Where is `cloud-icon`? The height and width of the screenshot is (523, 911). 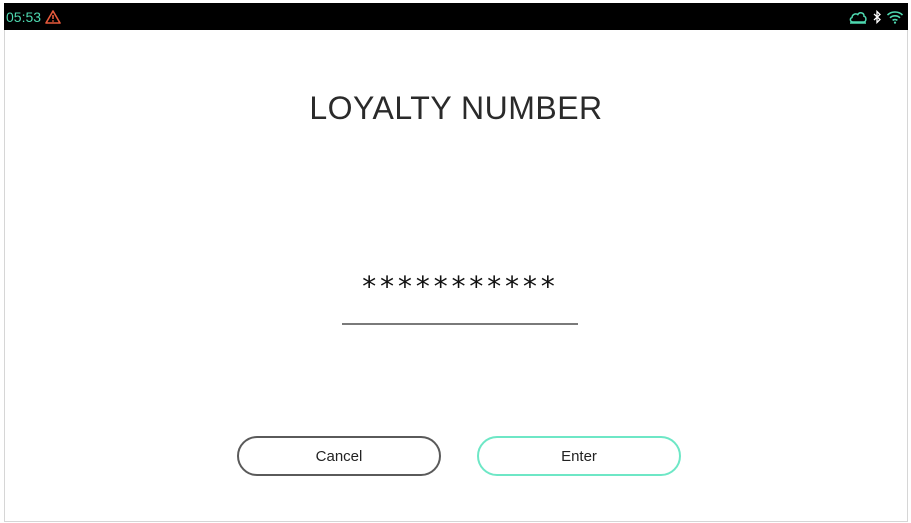
cloud-icon is located at coordinates (858, 17).